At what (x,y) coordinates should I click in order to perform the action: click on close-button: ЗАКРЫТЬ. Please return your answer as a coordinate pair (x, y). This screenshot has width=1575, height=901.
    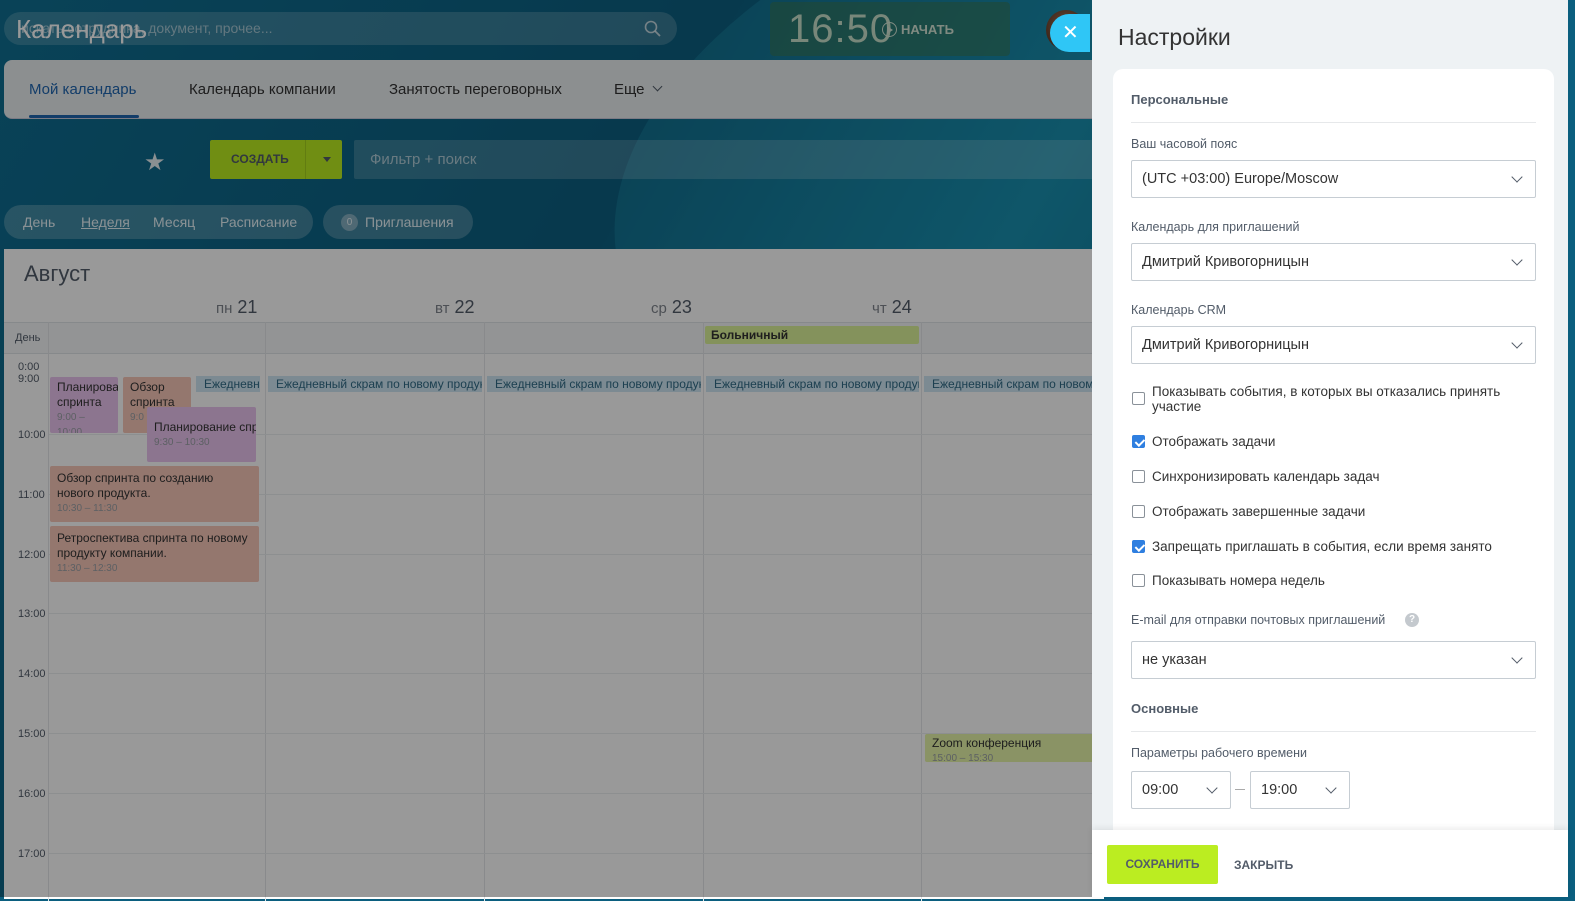
    Looking at the image, I should click on (1263, 865).